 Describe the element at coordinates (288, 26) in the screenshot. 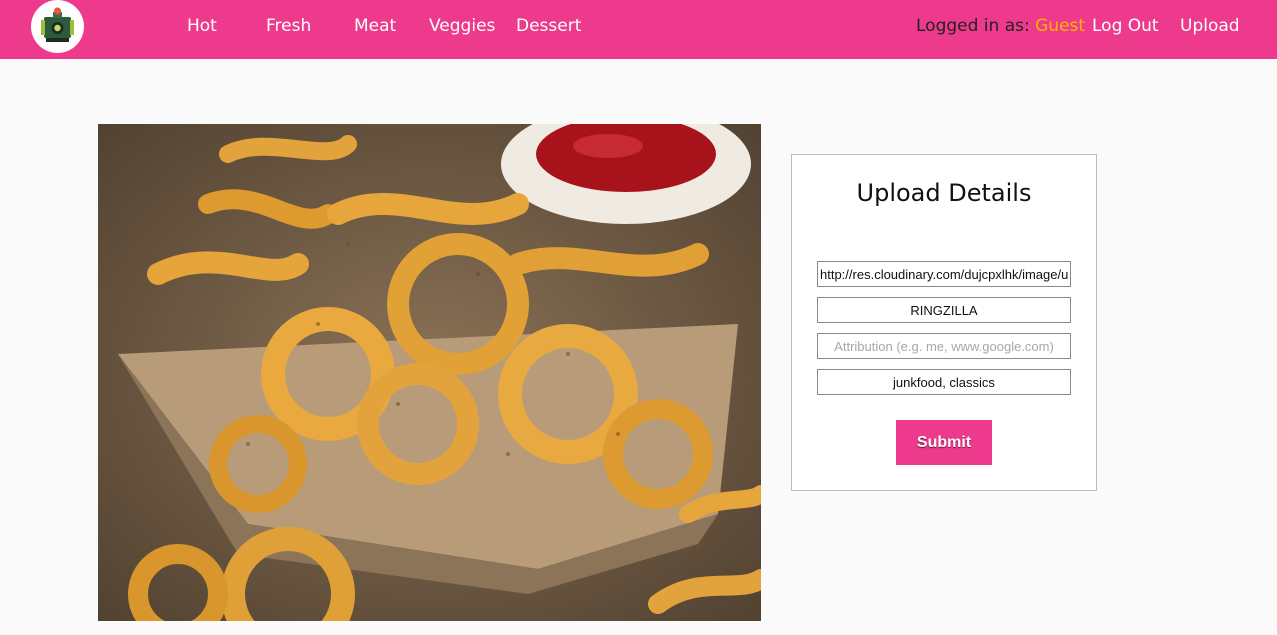

I see `nav-fresh: Fresh` at that location.